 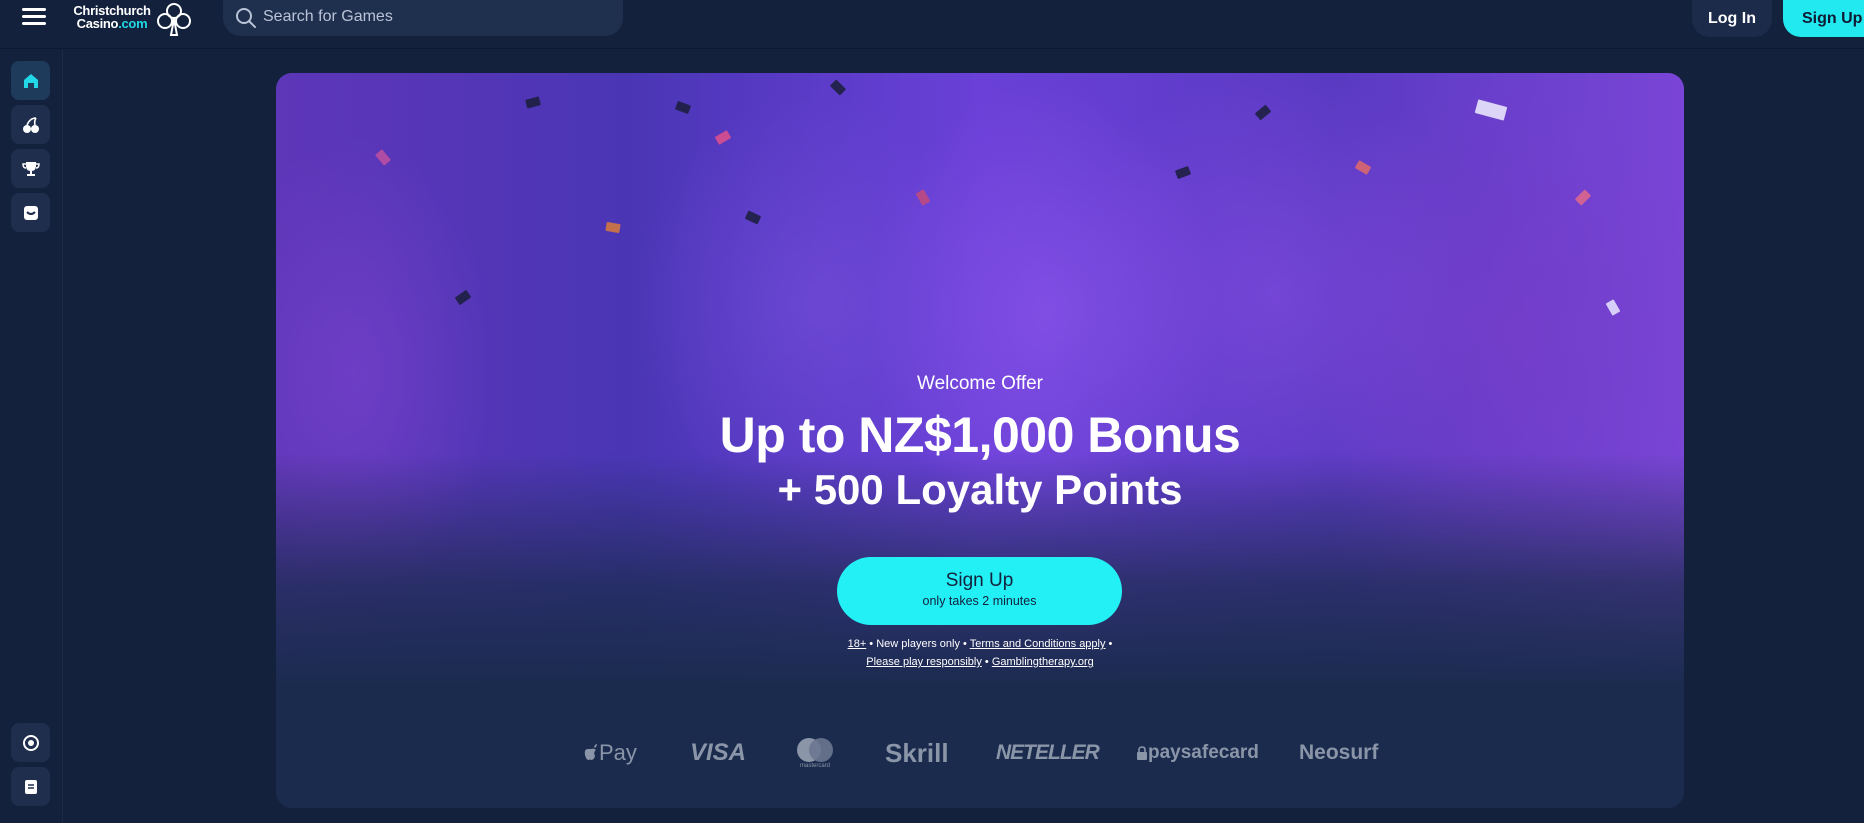 I want to click on search-input, so click(x=433, y=17).